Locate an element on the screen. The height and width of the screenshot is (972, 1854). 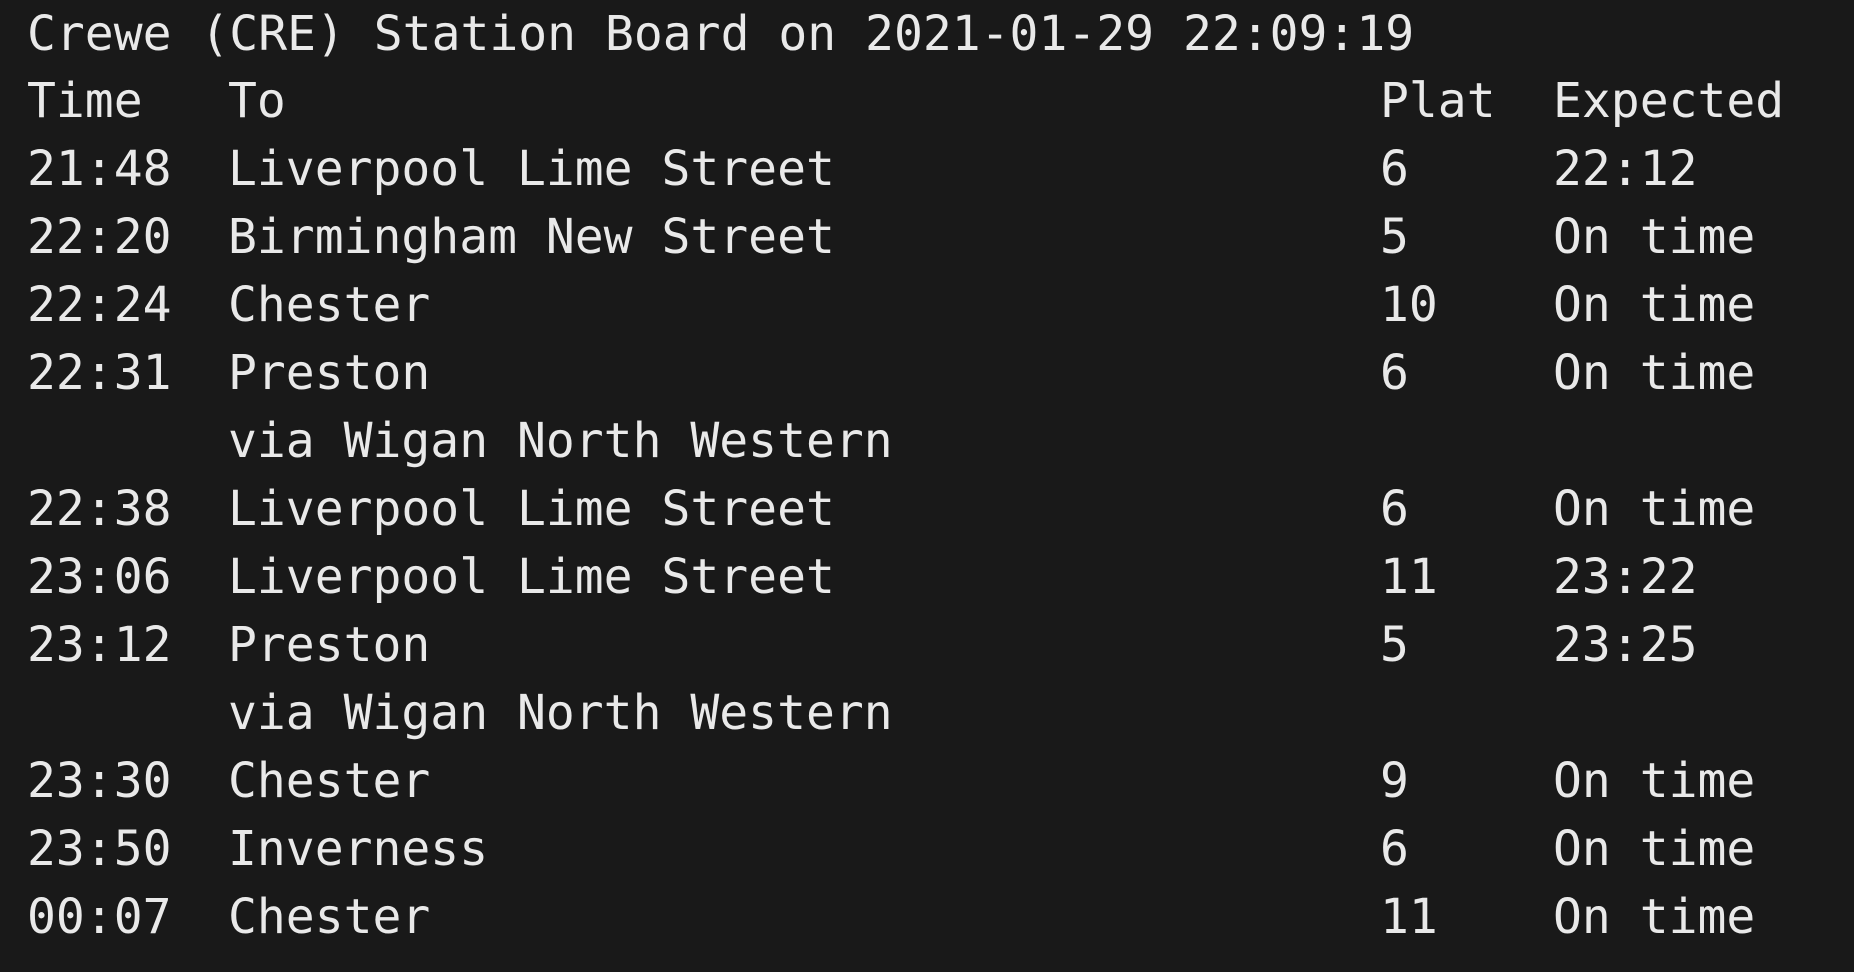
row-platform: 10 is located at coordinates (1409, 305).